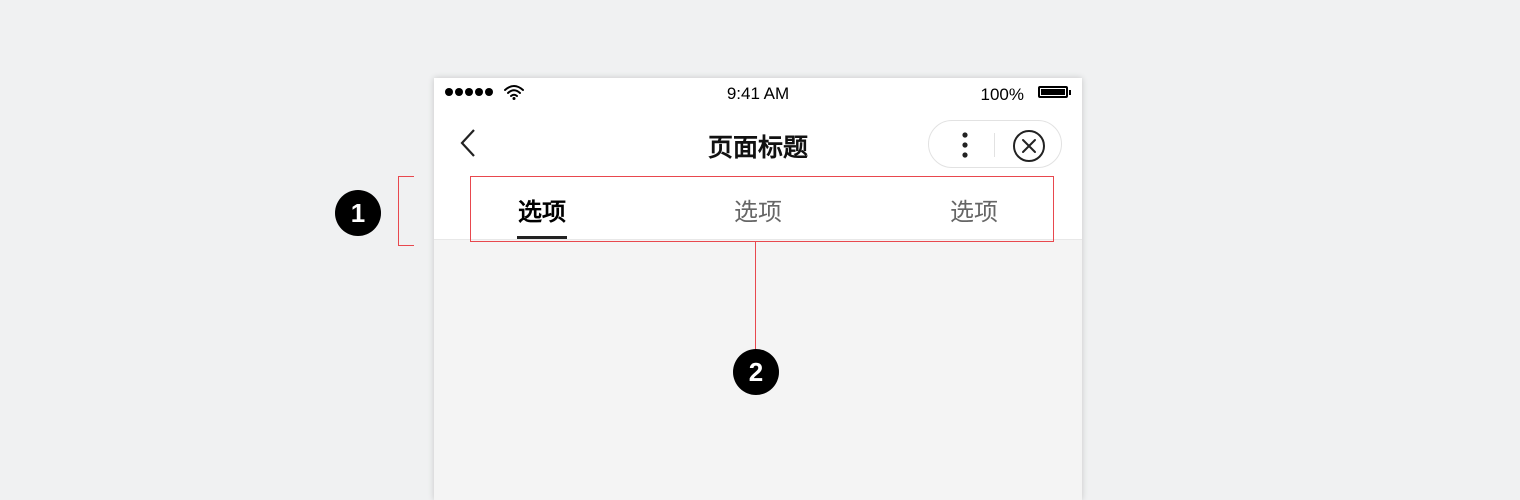  I want to click on capsule-menu, so click(995, 144).